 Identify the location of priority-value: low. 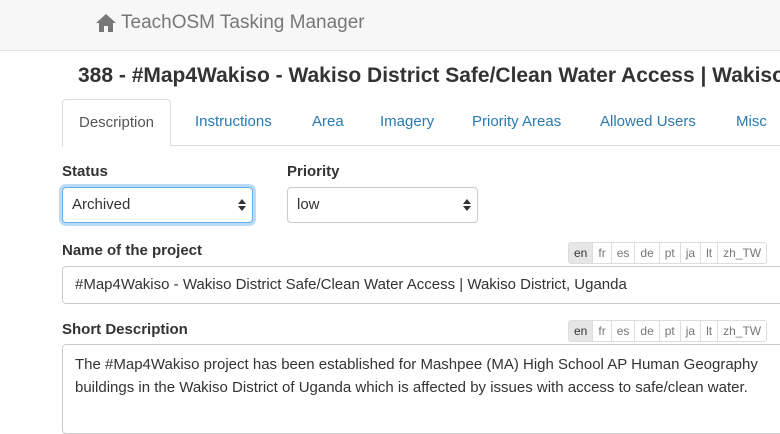
(308, 204).